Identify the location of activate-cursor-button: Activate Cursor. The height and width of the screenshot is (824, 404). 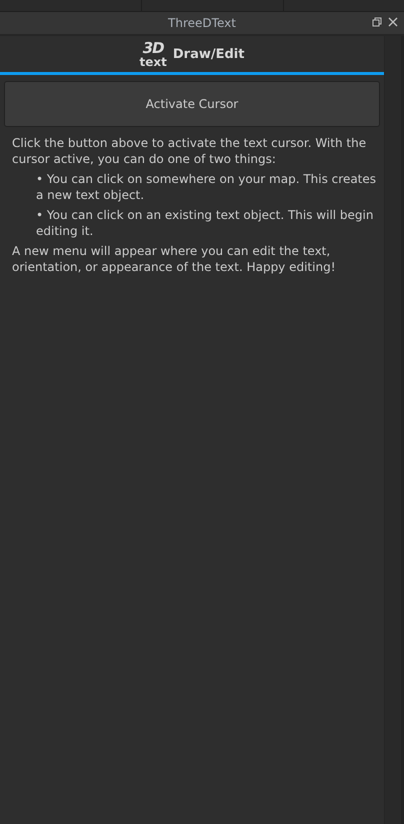
(192, 104).